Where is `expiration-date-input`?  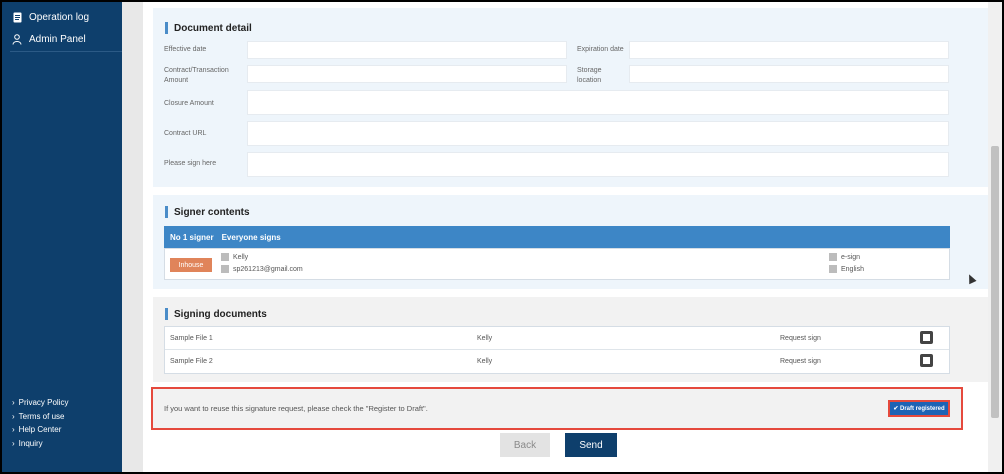
expiration-date-input is located at coordinates (789, 50).